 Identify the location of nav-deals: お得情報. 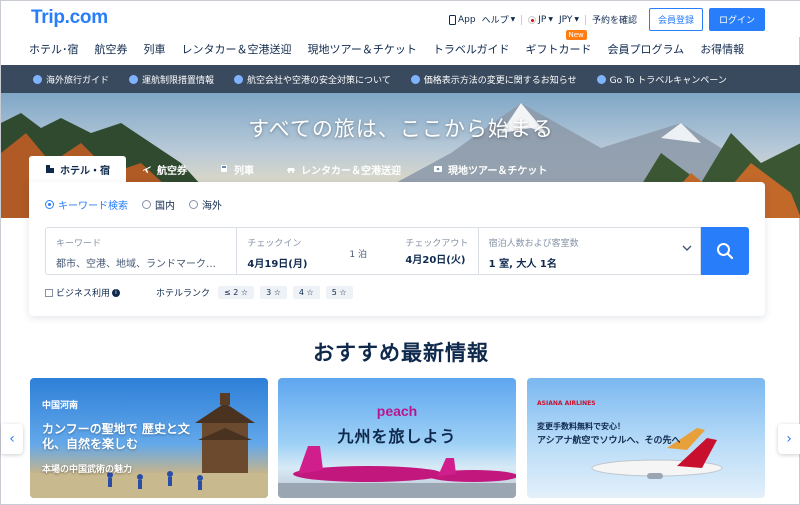
(722, 49).